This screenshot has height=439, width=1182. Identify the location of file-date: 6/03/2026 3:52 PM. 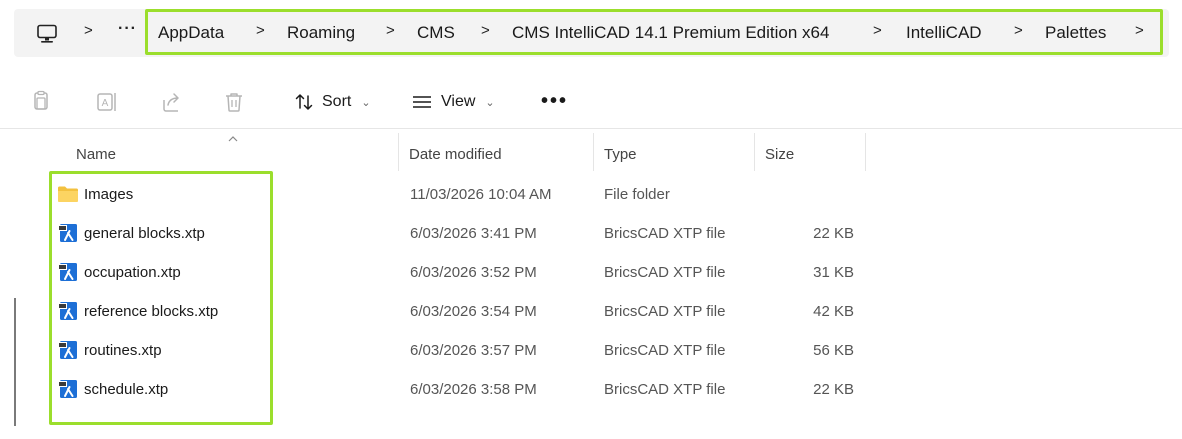
(473, 272).